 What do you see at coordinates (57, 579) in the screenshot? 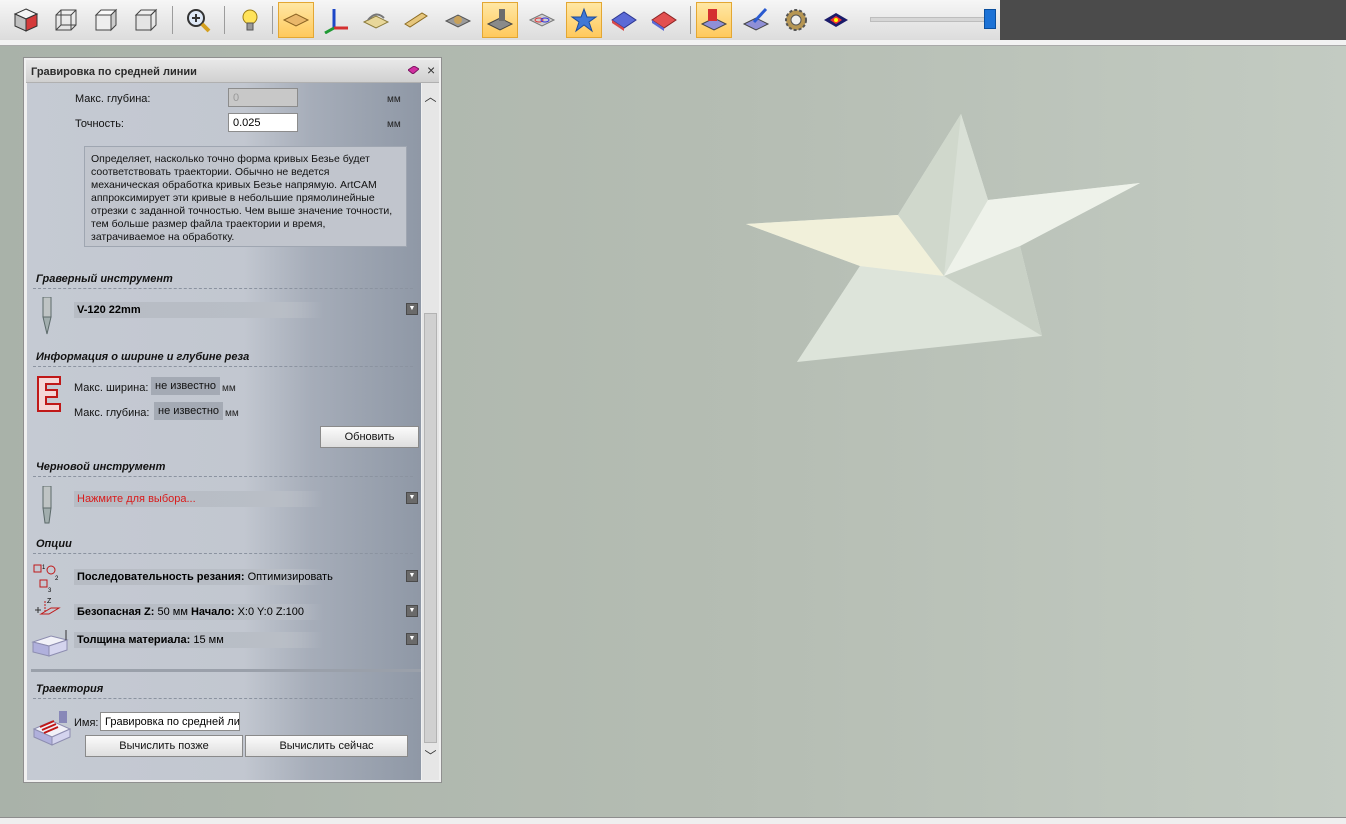
I see `svg-text: 2` at bounding box center [57, 579].